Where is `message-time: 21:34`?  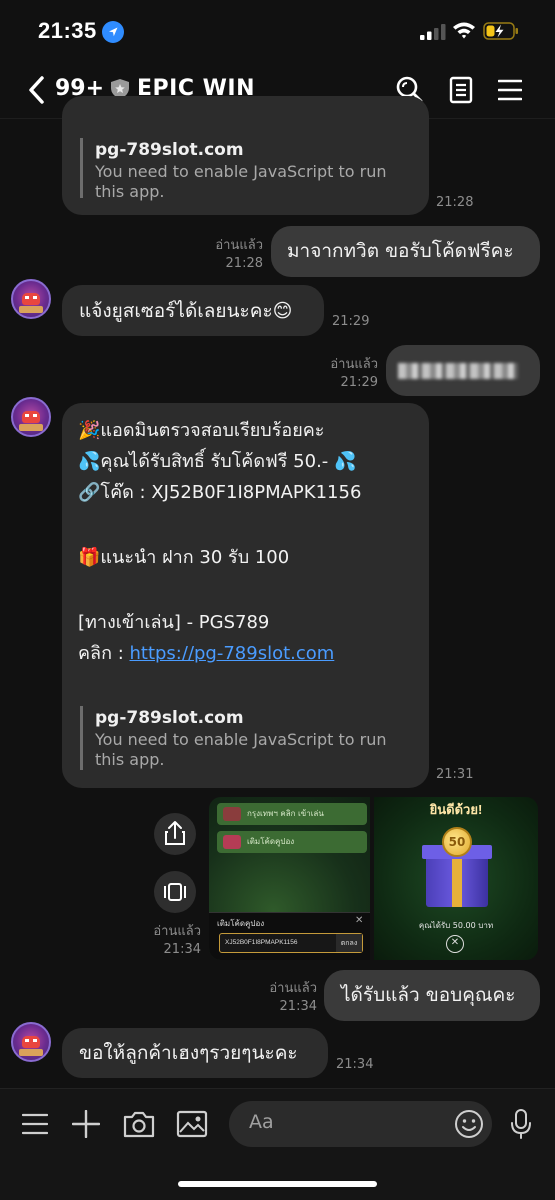 message-time: 21:34 is located at coordinates (355, 1064).